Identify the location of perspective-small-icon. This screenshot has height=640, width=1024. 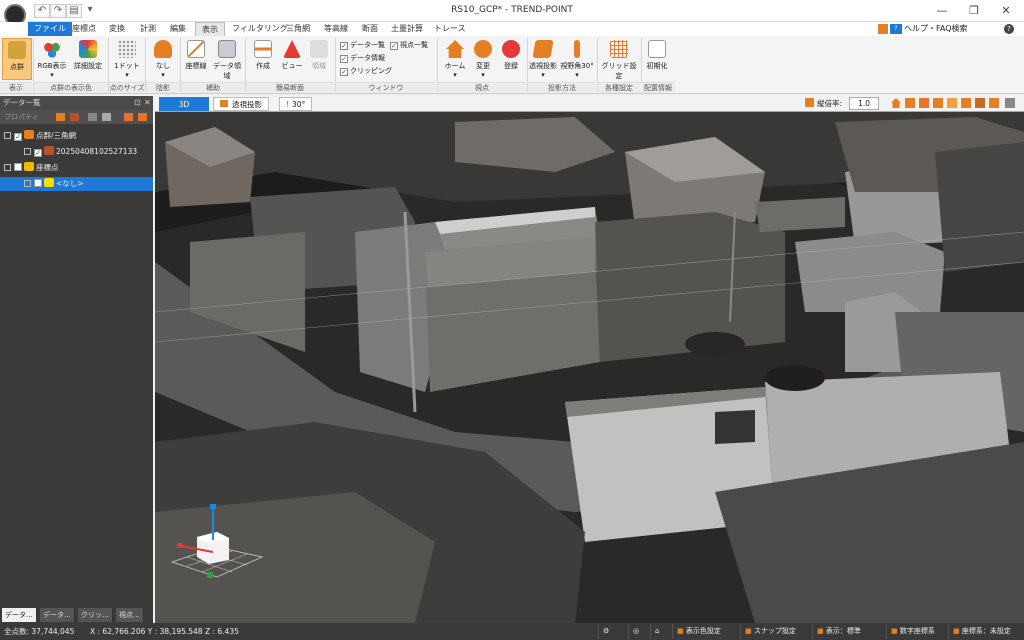
(224, 103).